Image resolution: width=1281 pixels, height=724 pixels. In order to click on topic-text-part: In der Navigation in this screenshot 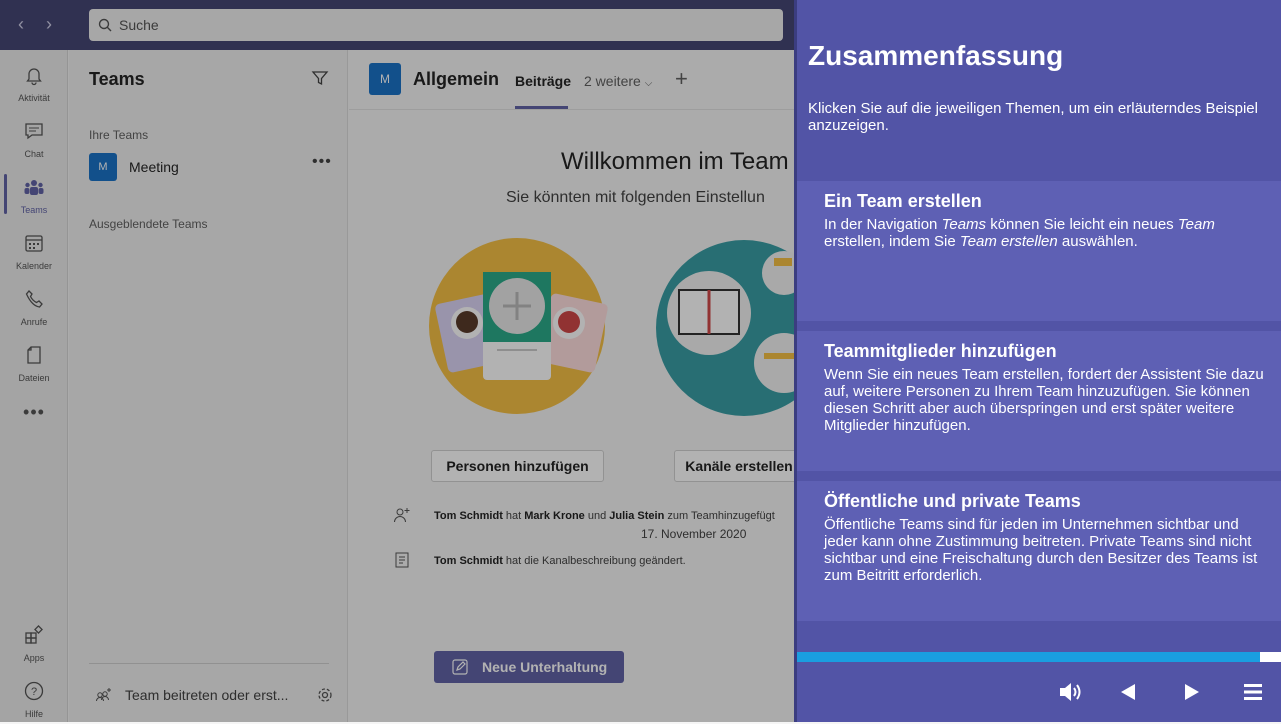, I will do `click(883, 224)`.